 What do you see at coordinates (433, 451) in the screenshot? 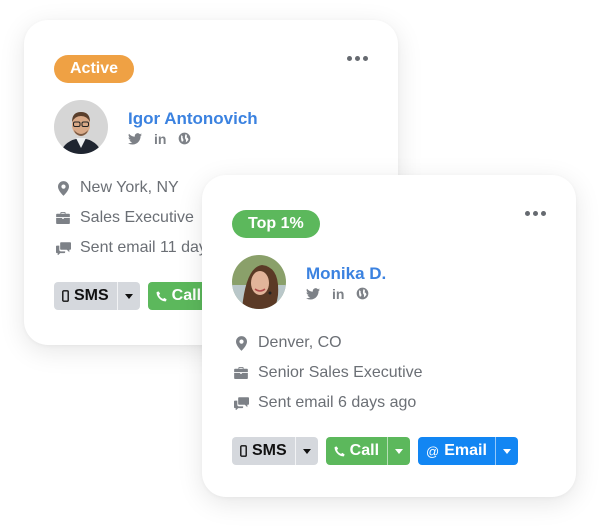
I see `at-sign-icon: @` at bounding box center [433, 451].